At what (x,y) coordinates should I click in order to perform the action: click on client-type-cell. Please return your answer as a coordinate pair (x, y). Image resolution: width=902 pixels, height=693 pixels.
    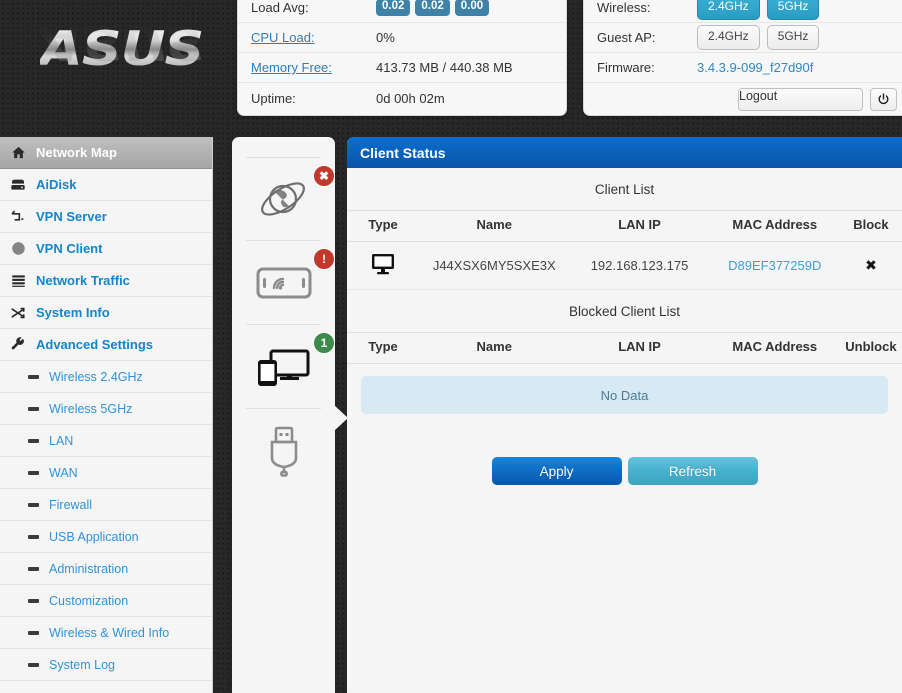
    Looking at the image, I should click on (383, 265).